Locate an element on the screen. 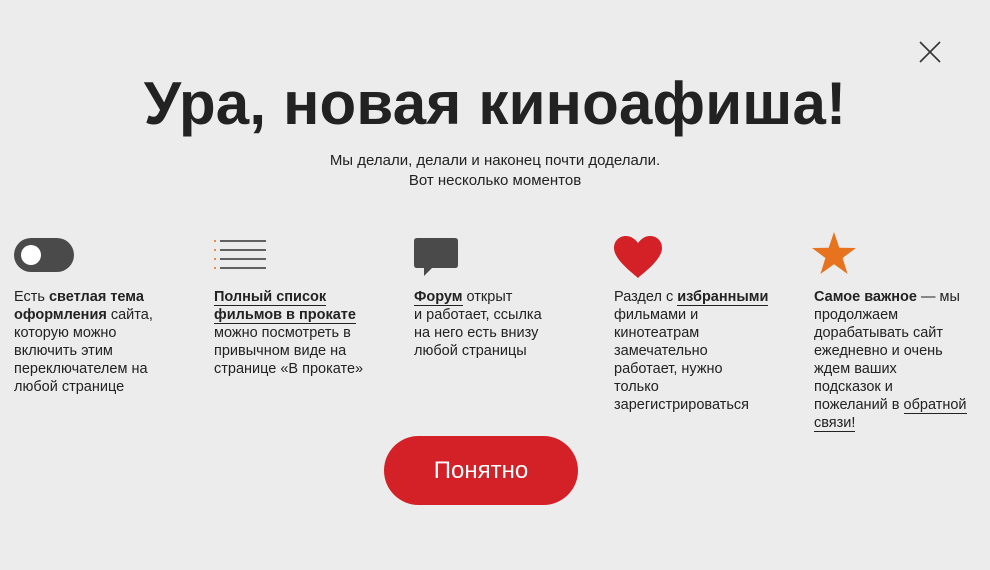 The height and width of the screenshot is (570, 990). feedback-link-2: связи! is located at coordinates (835, 423).